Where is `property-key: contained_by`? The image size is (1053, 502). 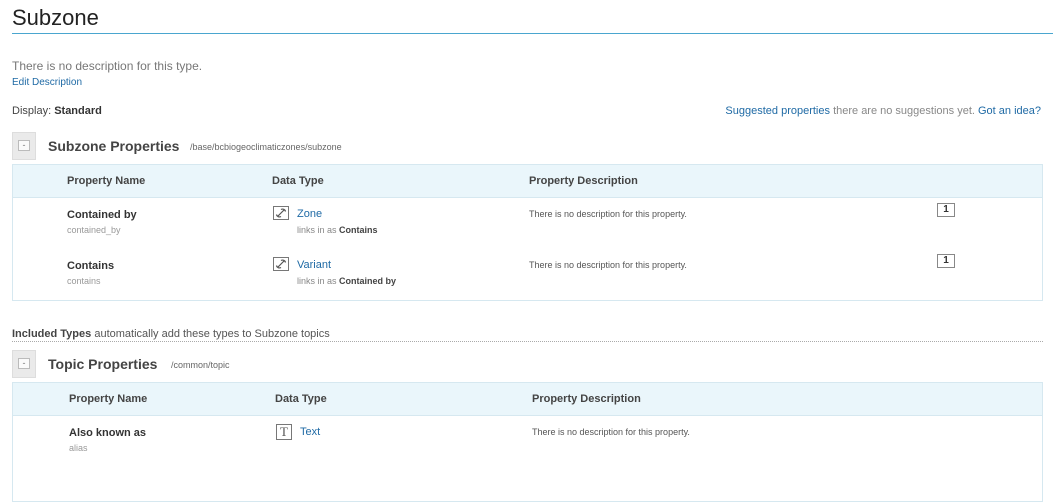 property-key: contained_by is located at coordinates (94, 230).